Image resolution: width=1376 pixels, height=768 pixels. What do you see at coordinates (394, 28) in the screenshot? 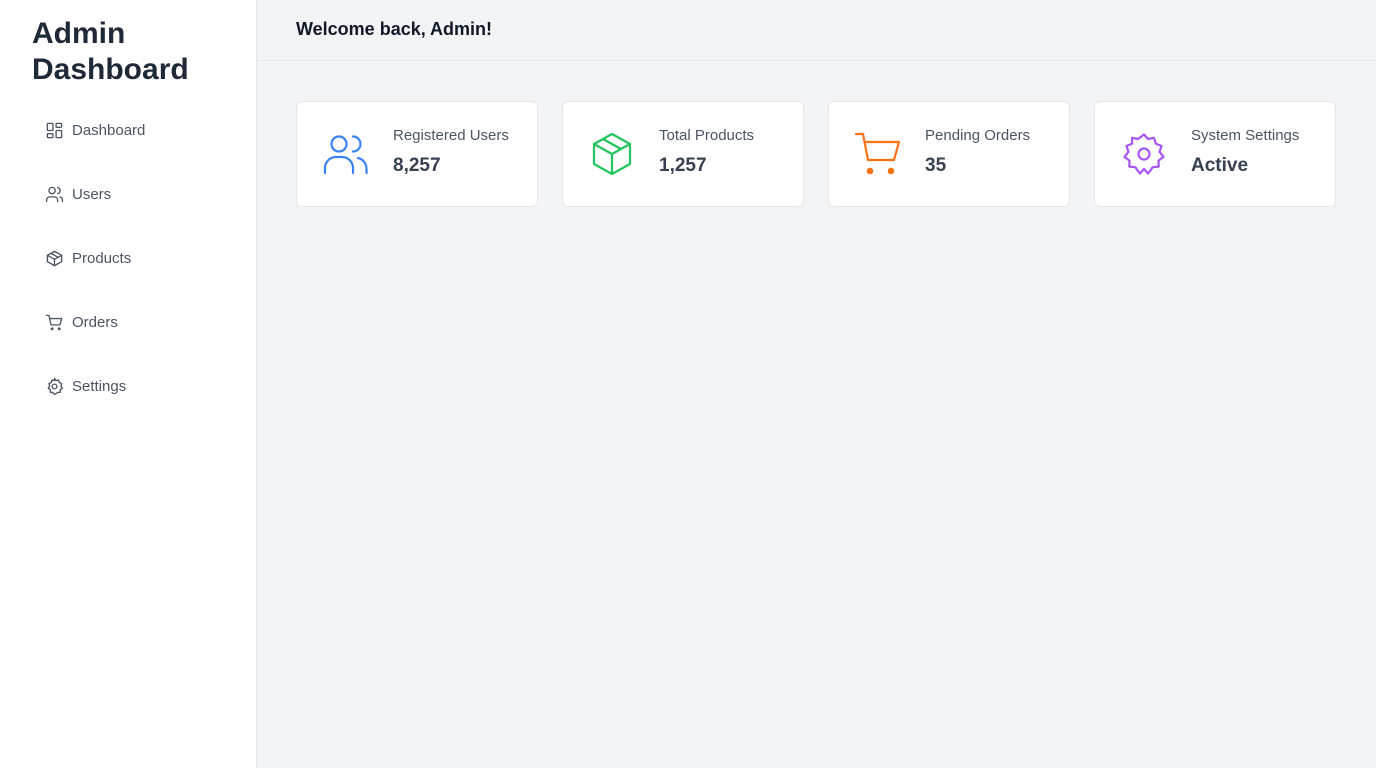
I see `welcome-message: Welcome back, Admin!` at bounding box center [394, 28].